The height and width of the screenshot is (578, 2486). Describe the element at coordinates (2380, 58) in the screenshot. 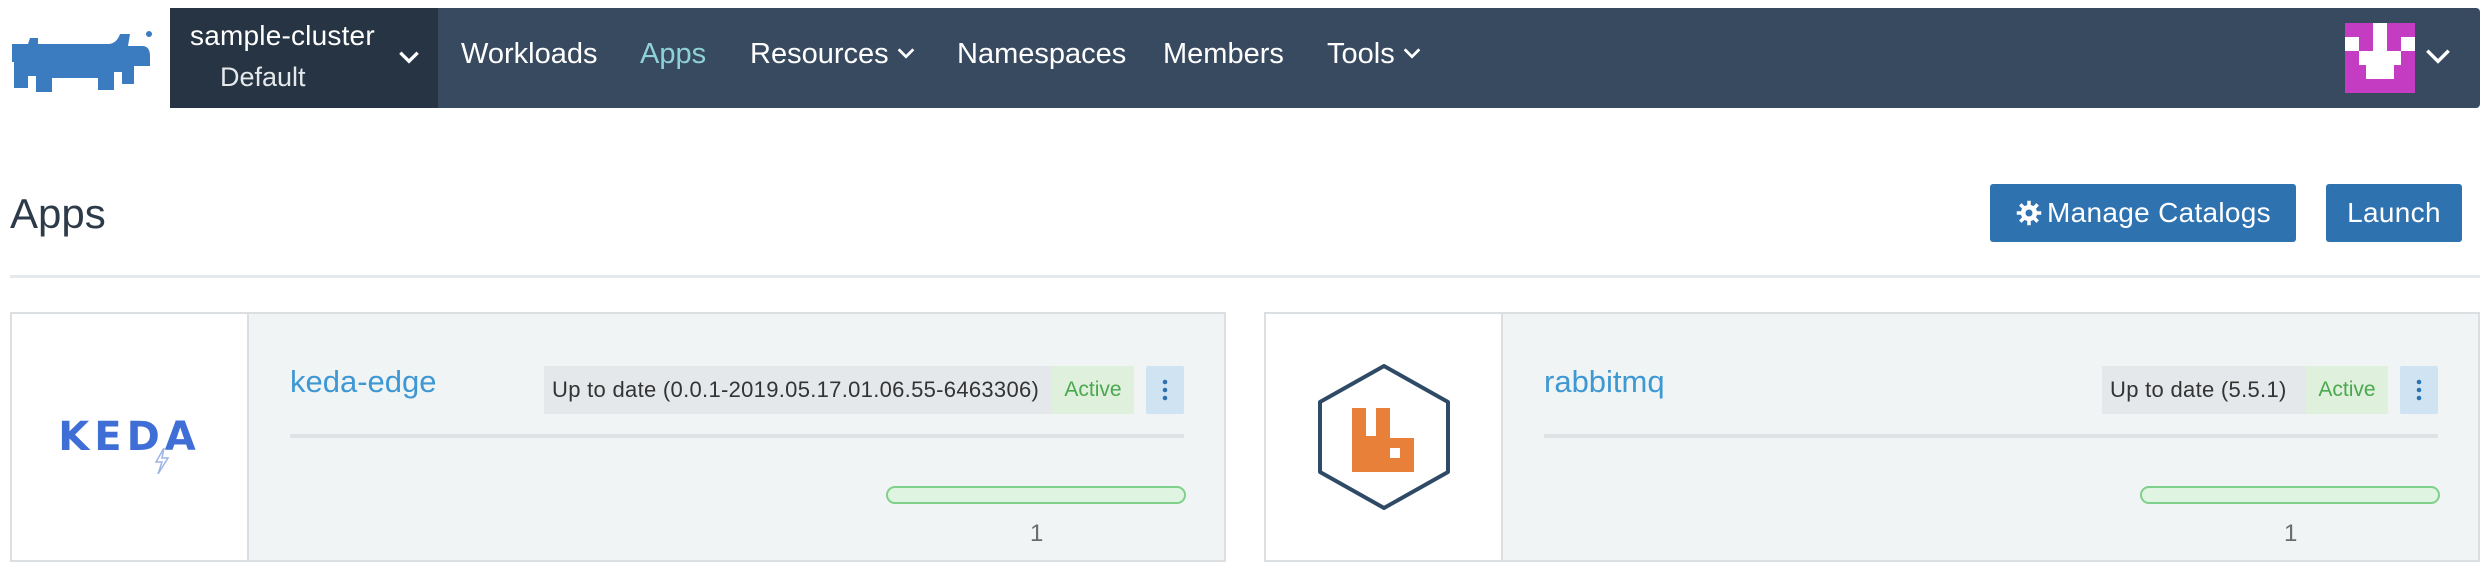

I see `user-avatar` at that location.